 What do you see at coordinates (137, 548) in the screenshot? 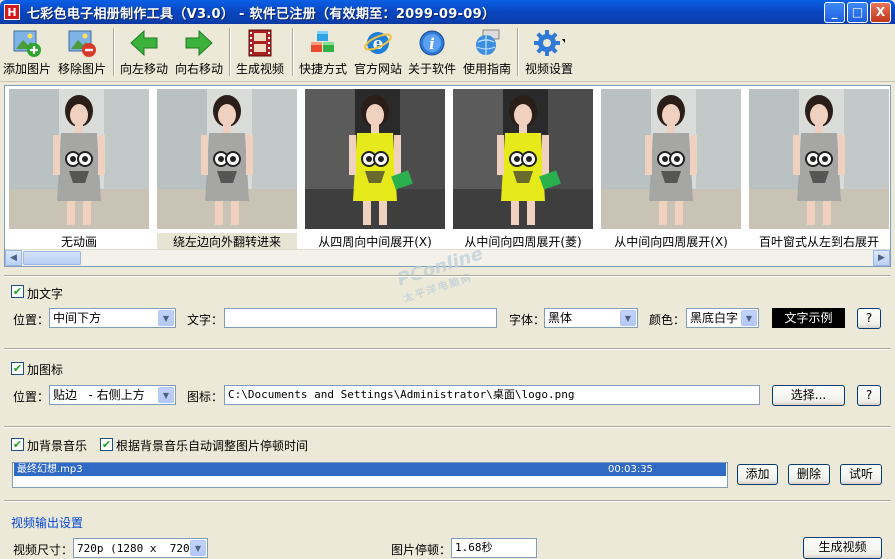
I see `video-size-value: 720p (1280 x 720)` at bounding box center [137, 548].